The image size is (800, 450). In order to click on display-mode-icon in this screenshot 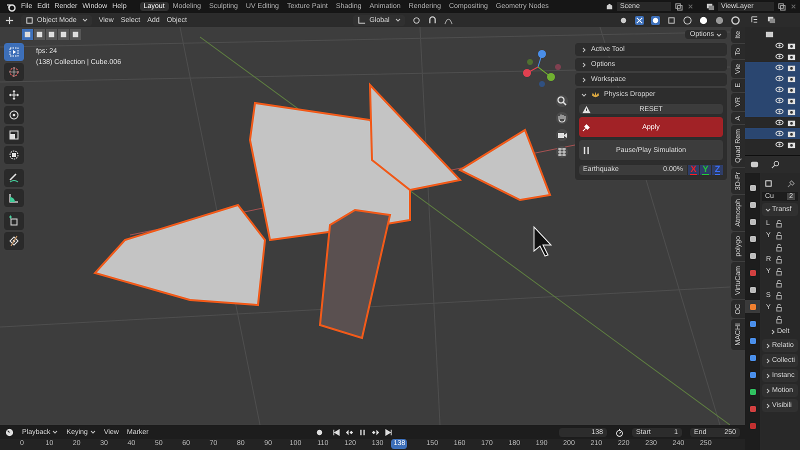, I will do `click(754, 19)`.